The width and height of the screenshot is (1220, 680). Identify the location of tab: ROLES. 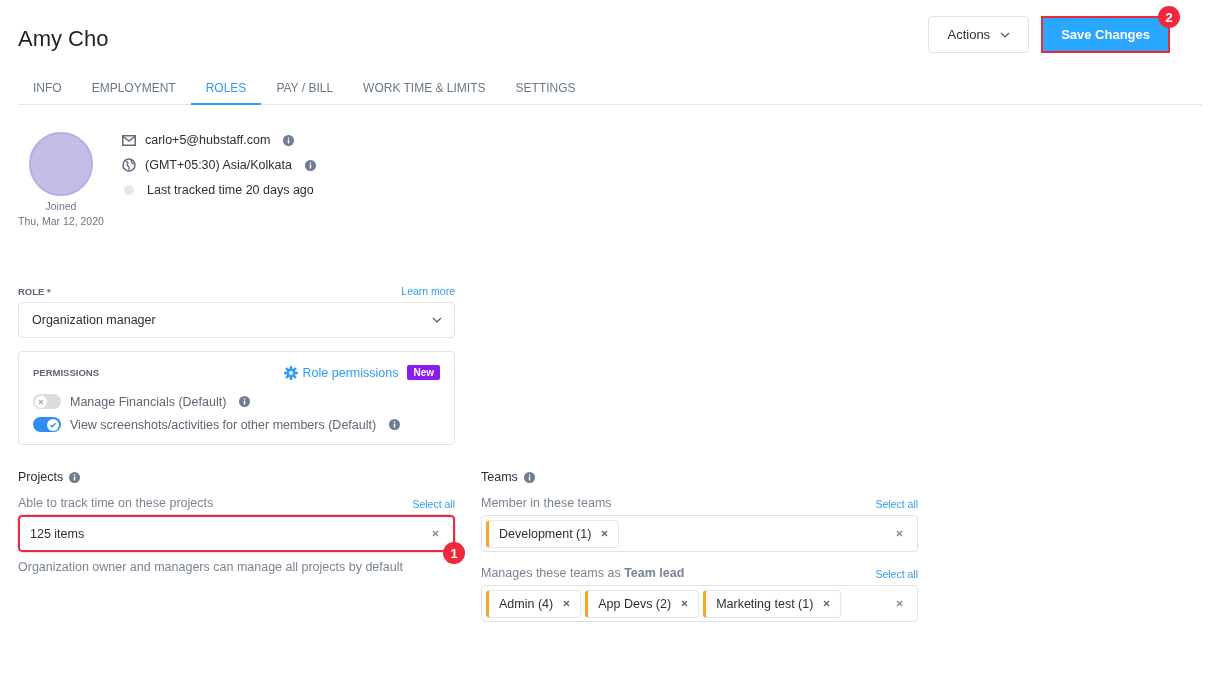
(226, 90).